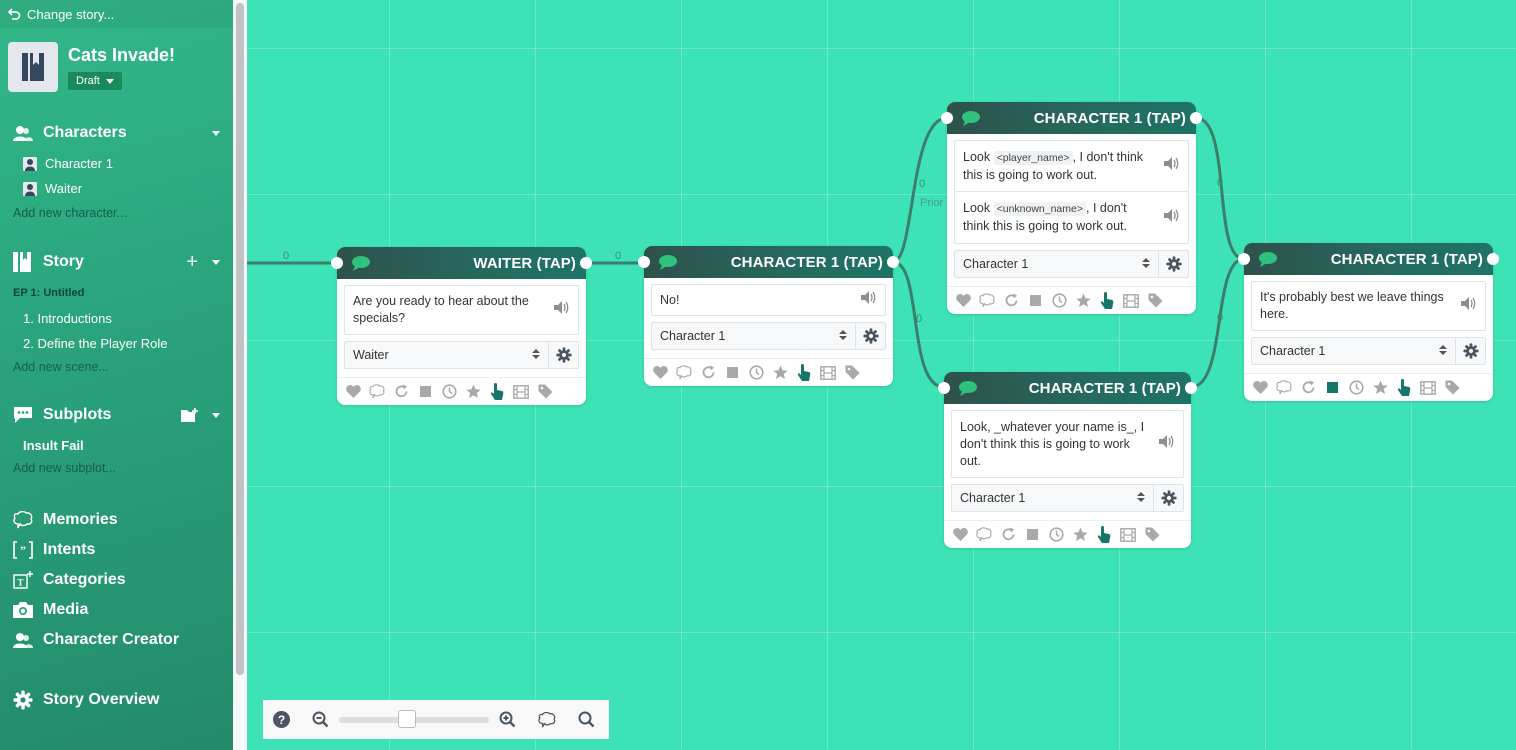 This screenshot has height=750, width=1516. I want to click on status-dropdown: Draft, so click(95, 81).